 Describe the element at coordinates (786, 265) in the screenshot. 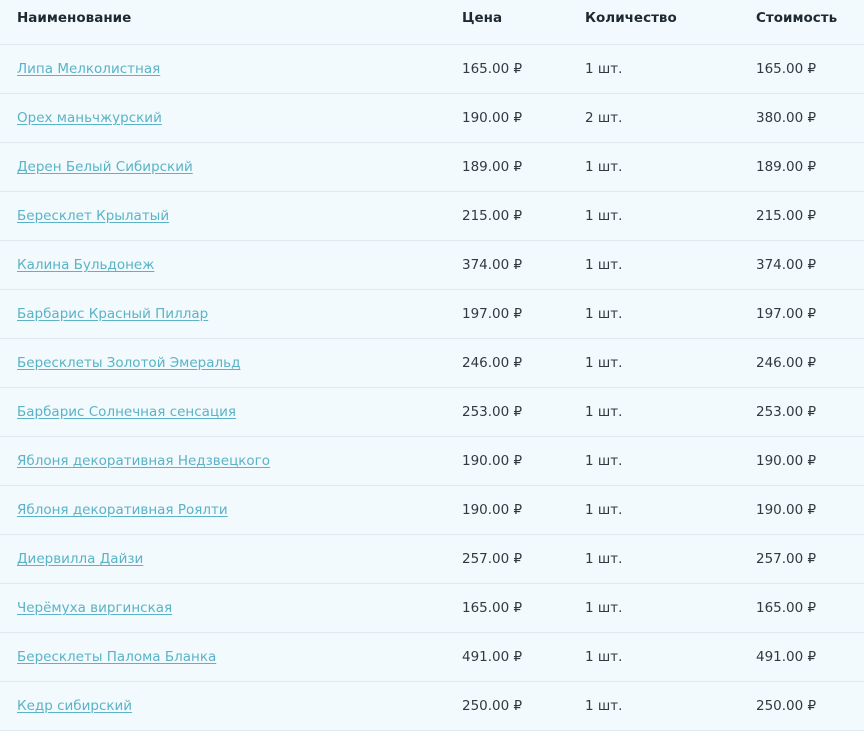

I see `total-cell: 374.00 ₽` at that location.